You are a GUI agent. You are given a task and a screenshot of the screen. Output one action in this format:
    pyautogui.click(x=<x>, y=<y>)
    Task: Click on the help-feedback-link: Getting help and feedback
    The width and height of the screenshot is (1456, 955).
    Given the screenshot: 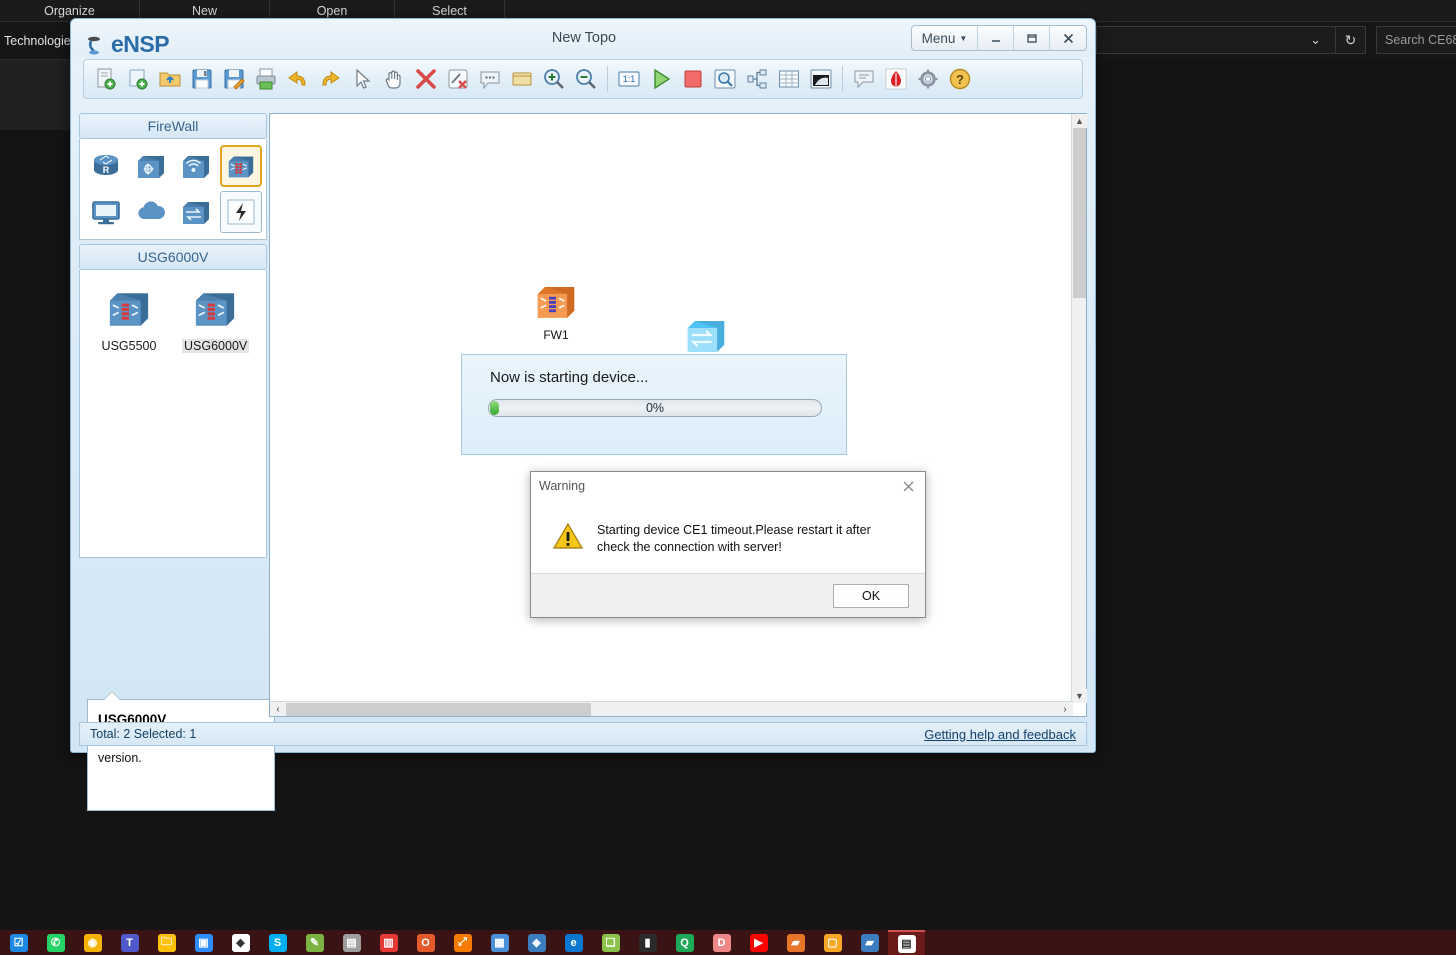 What is the action you would take?
    pyautogui.click(x=1000, y=734)
    